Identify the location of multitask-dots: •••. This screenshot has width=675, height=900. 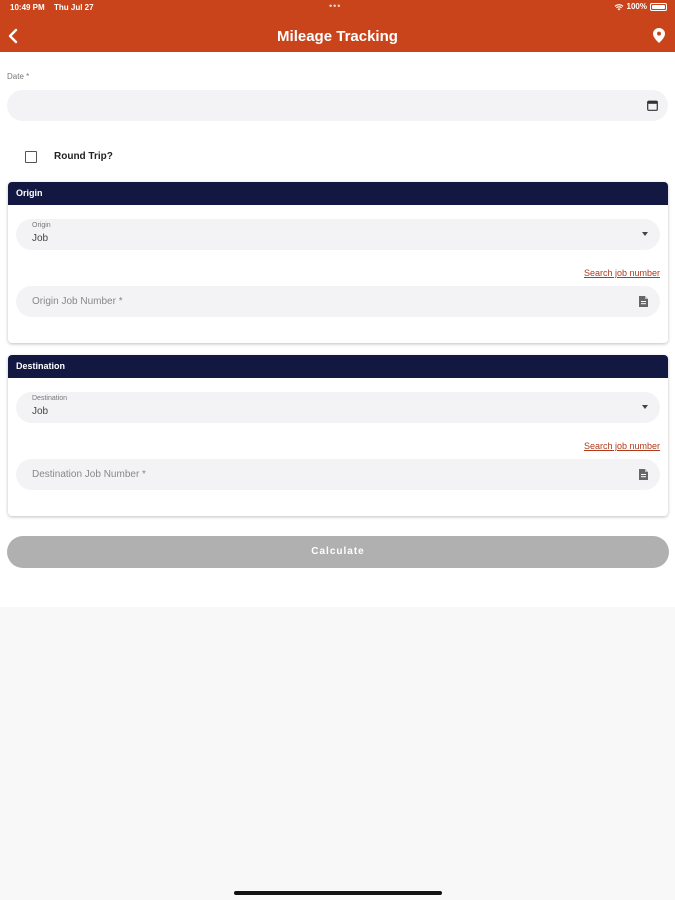
(335, 6).